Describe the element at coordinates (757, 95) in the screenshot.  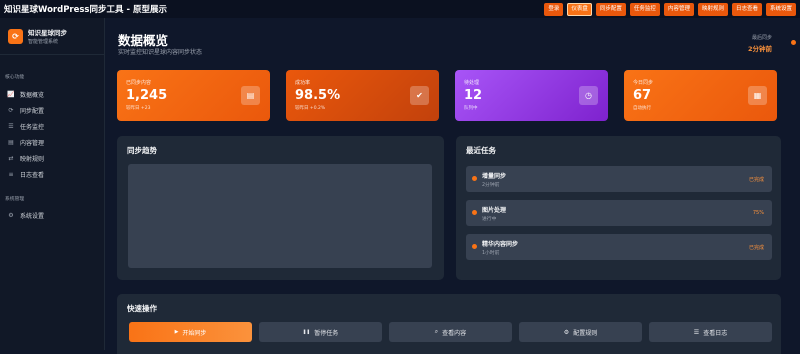
I see `calendar-icon: ▦` at that location.